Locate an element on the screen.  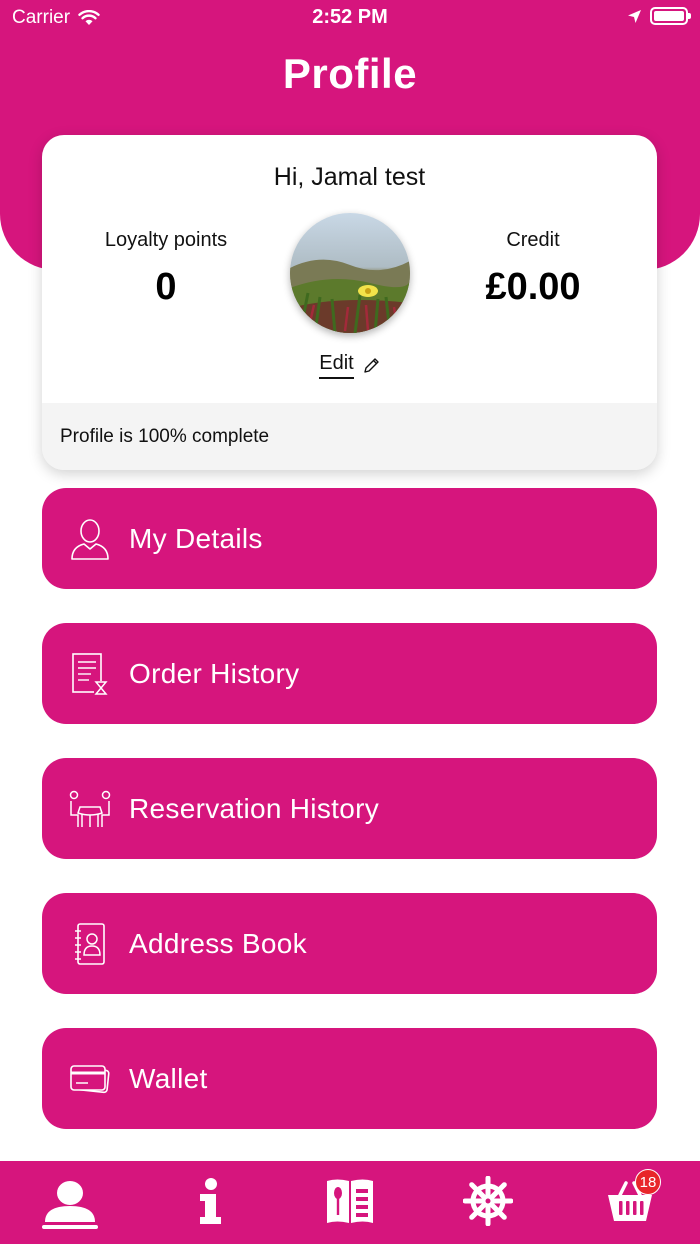
info-icon is located at coordinates (210, 1201).